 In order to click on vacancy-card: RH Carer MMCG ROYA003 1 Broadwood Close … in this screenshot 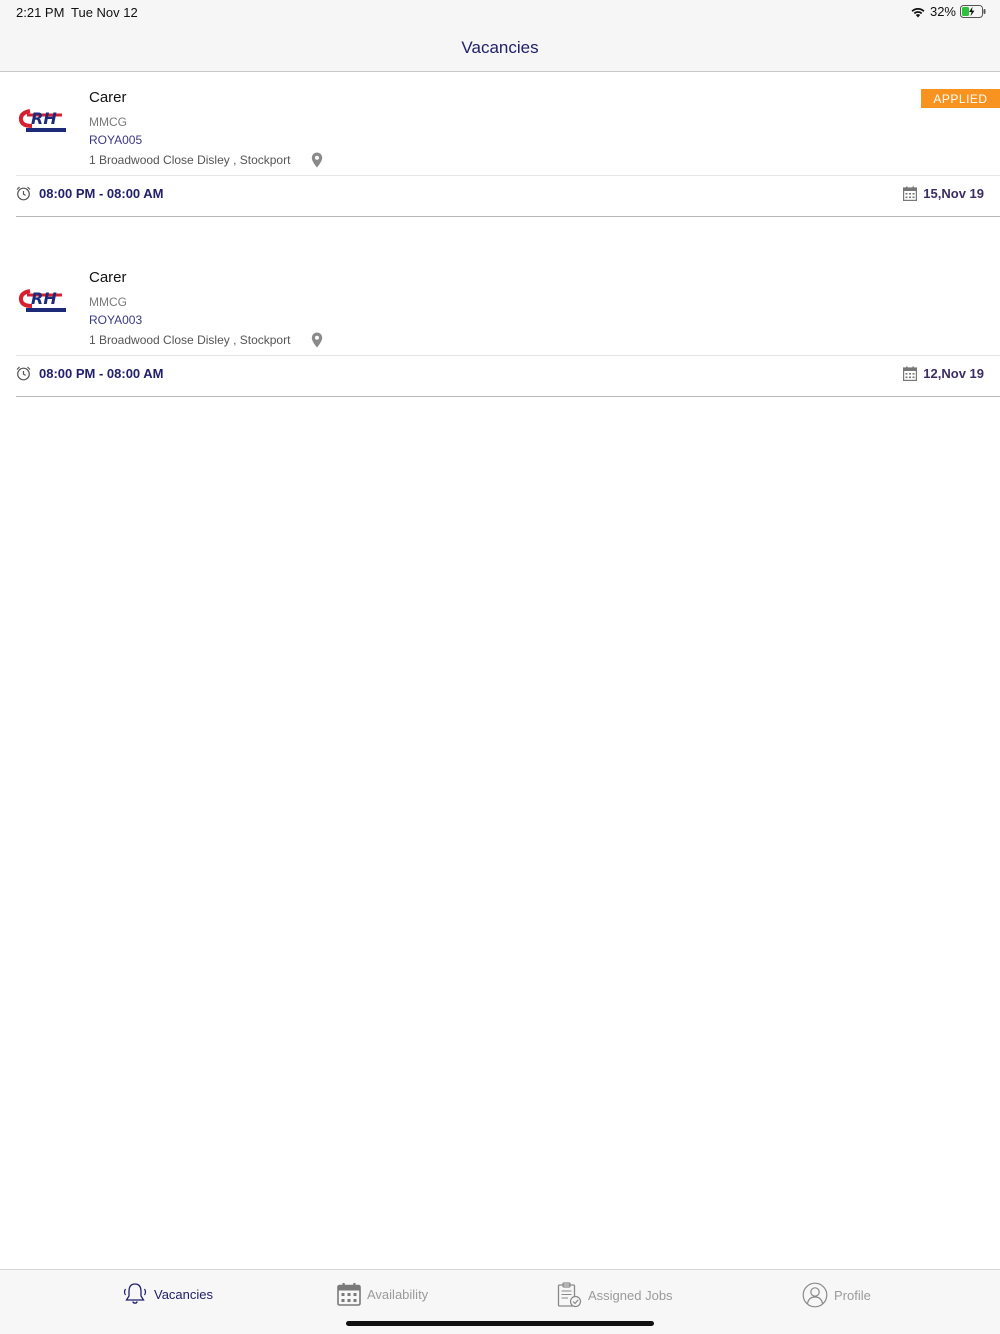, I will do `click(500, 325)`.